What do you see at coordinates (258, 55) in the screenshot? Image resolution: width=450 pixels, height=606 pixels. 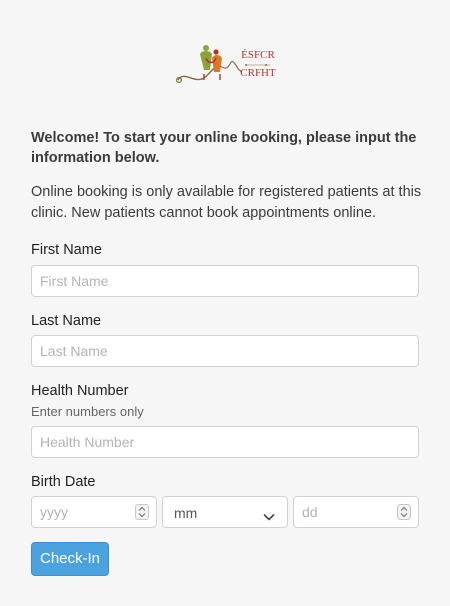 I see `logo-text-line1: ÉSFCR` at bounding box center [258, 55].